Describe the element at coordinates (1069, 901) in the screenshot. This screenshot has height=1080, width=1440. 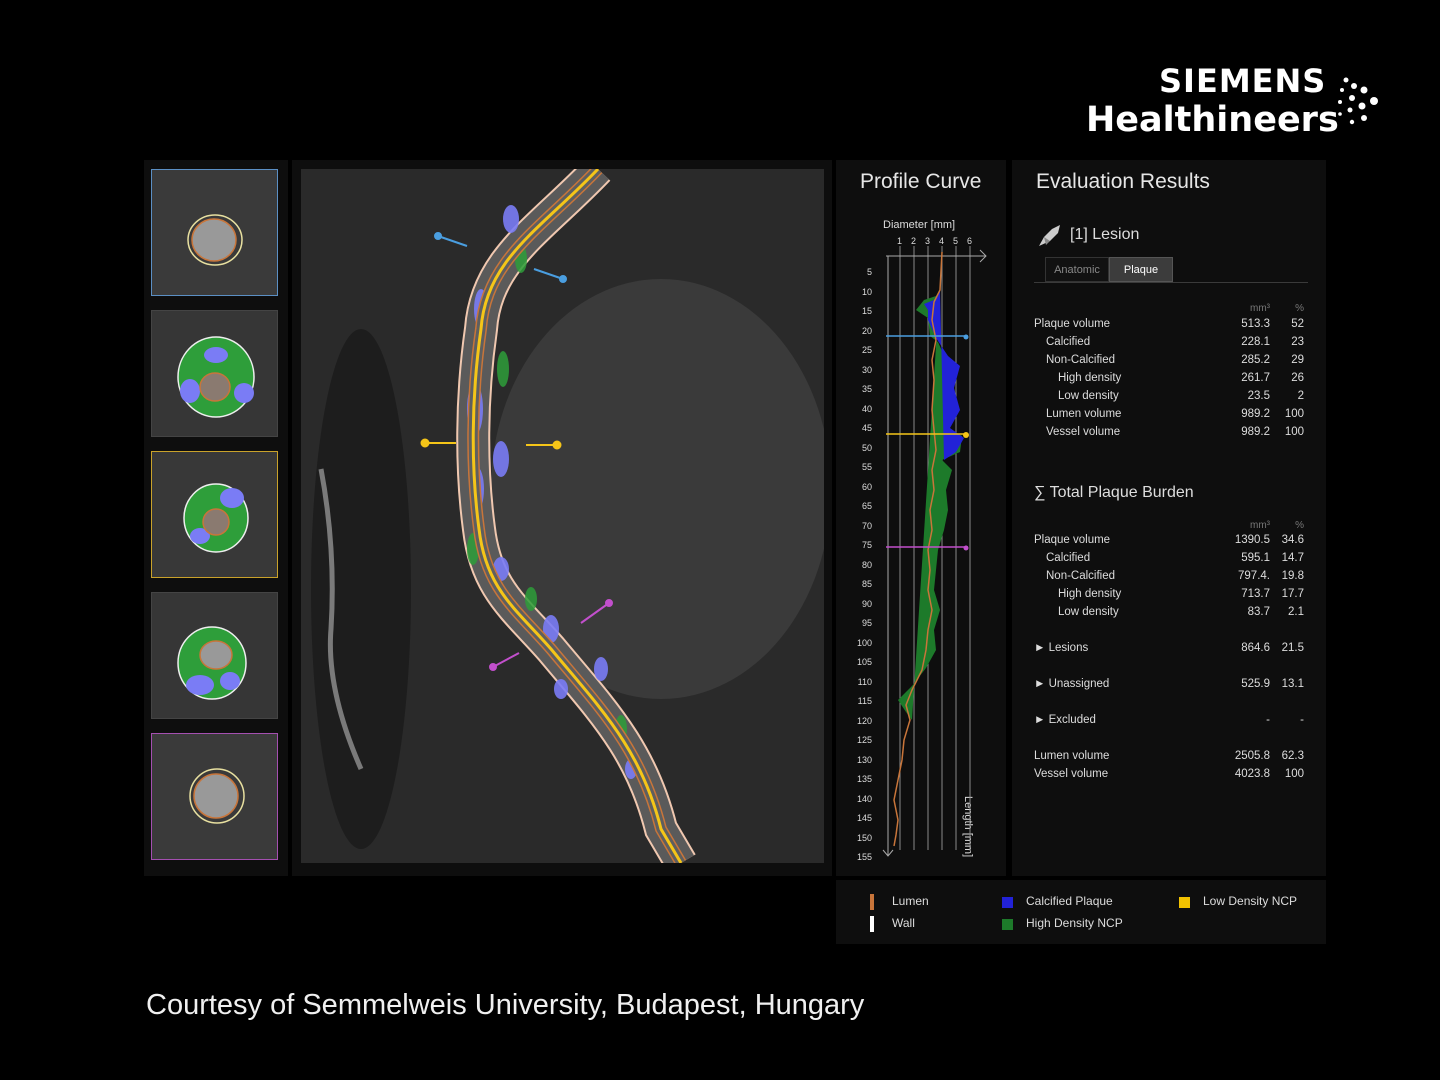
I see `legend-calcified: Calcified Plaque` at that location.